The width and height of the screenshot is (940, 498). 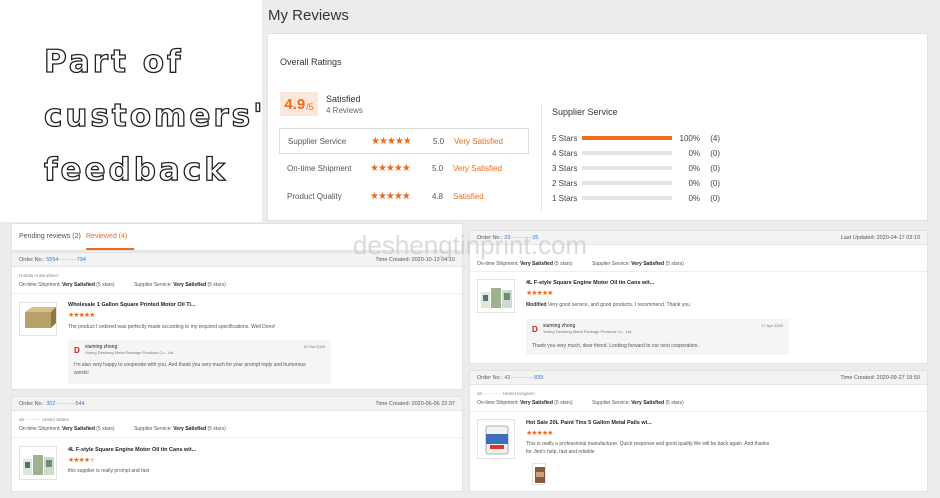 What do you see at coordinates (154, 115) in the screenshot?
I see `hero-line-2: customers'` at bounding box center [154, 115].